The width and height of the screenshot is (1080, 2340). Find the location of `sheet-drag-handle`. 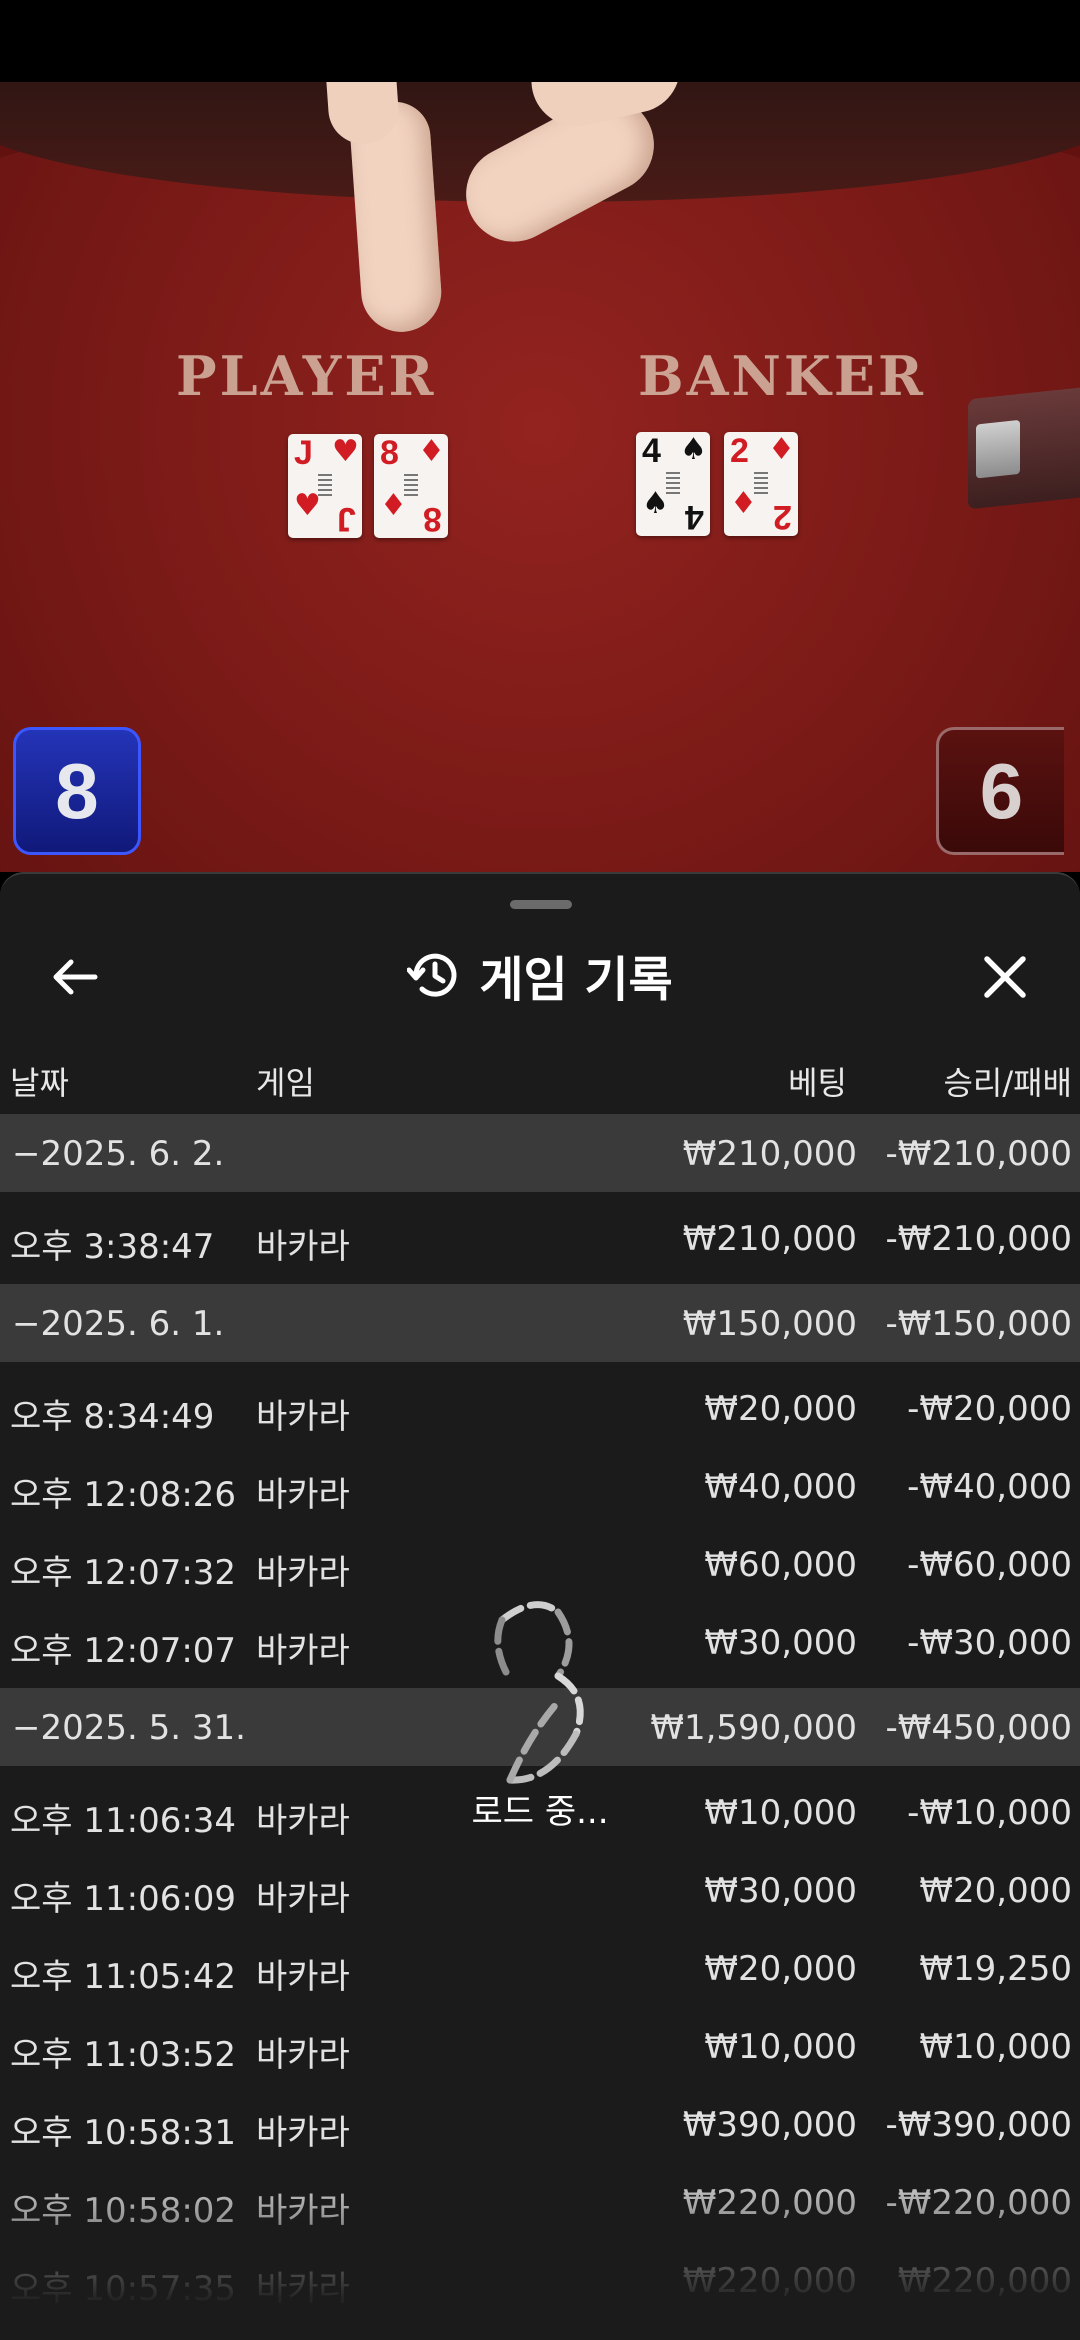

sheet-drag-handle is located at coordinates (541, 904).